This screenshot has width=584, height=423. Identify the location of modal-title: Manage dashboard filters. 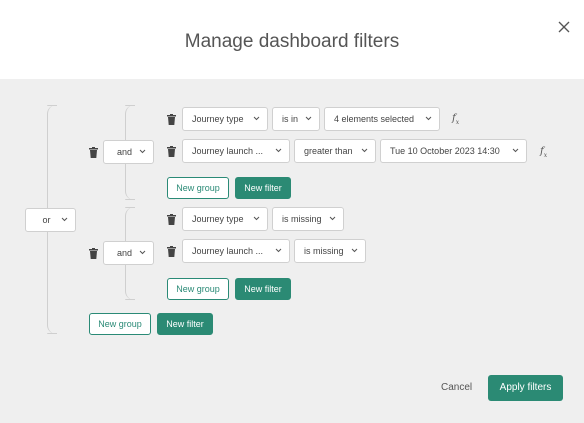
(292, 41).